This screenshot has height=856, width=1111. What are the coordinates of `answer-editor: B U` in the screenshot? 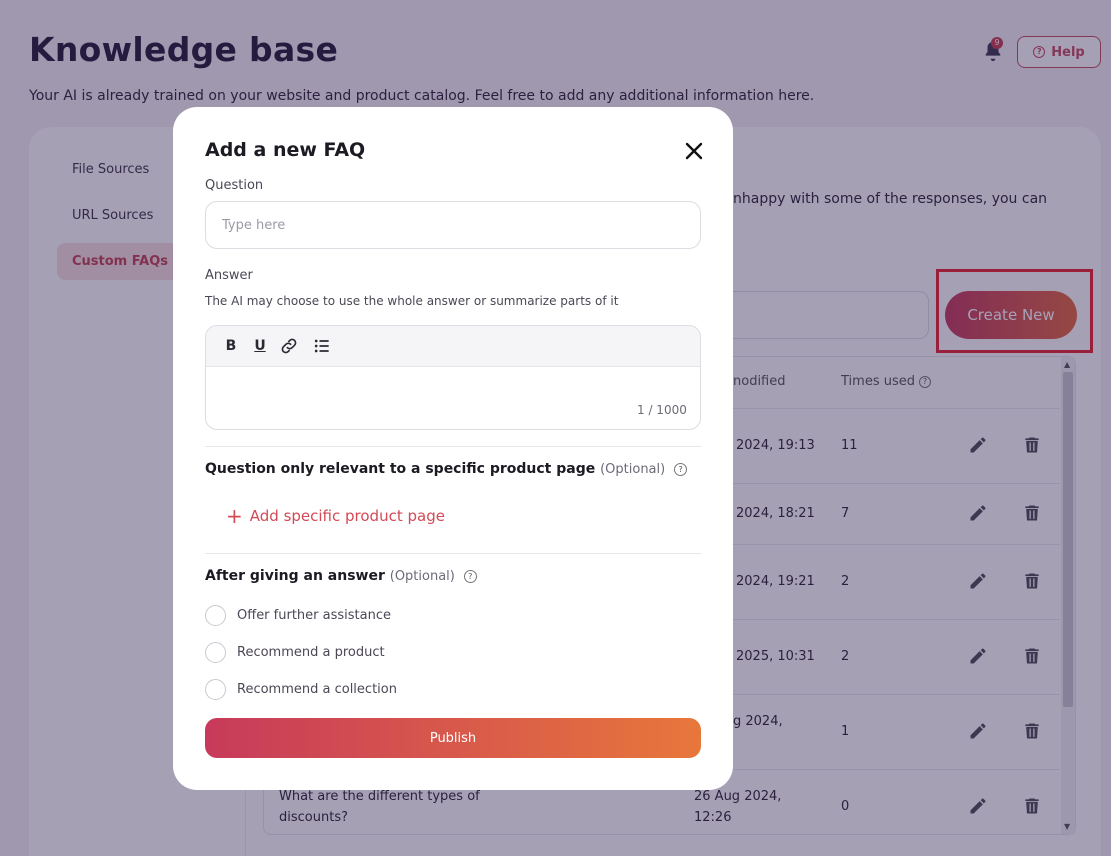 It's located at (453, 377).